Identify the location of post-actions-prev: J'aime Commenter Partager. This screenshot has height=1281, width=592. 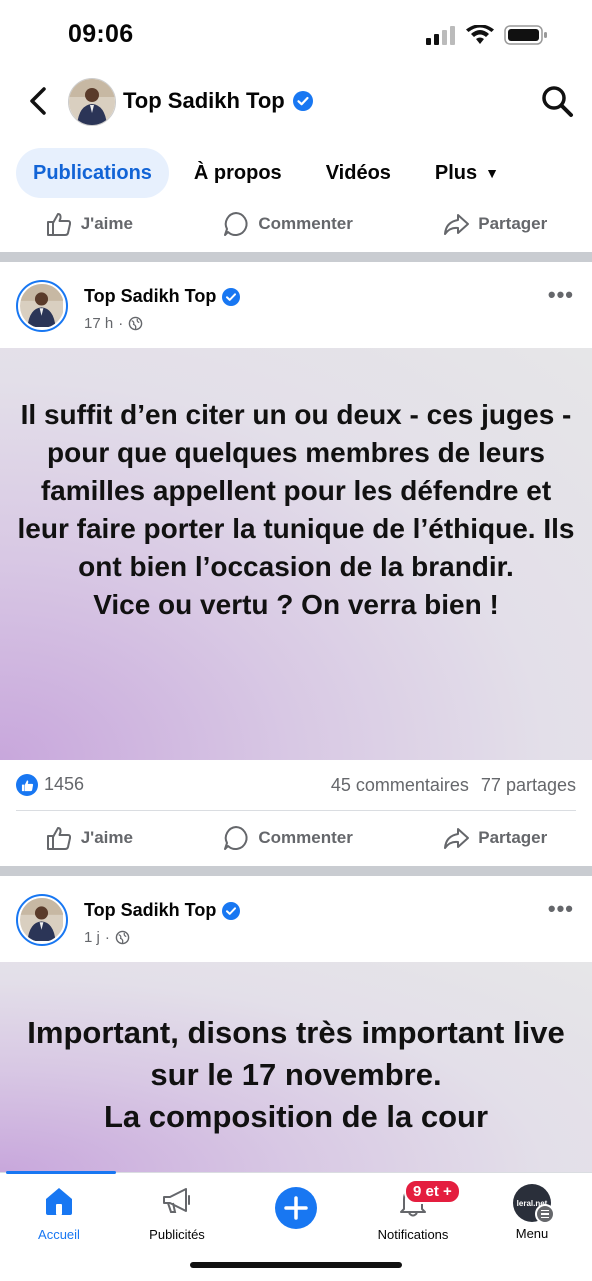
(296, 224).